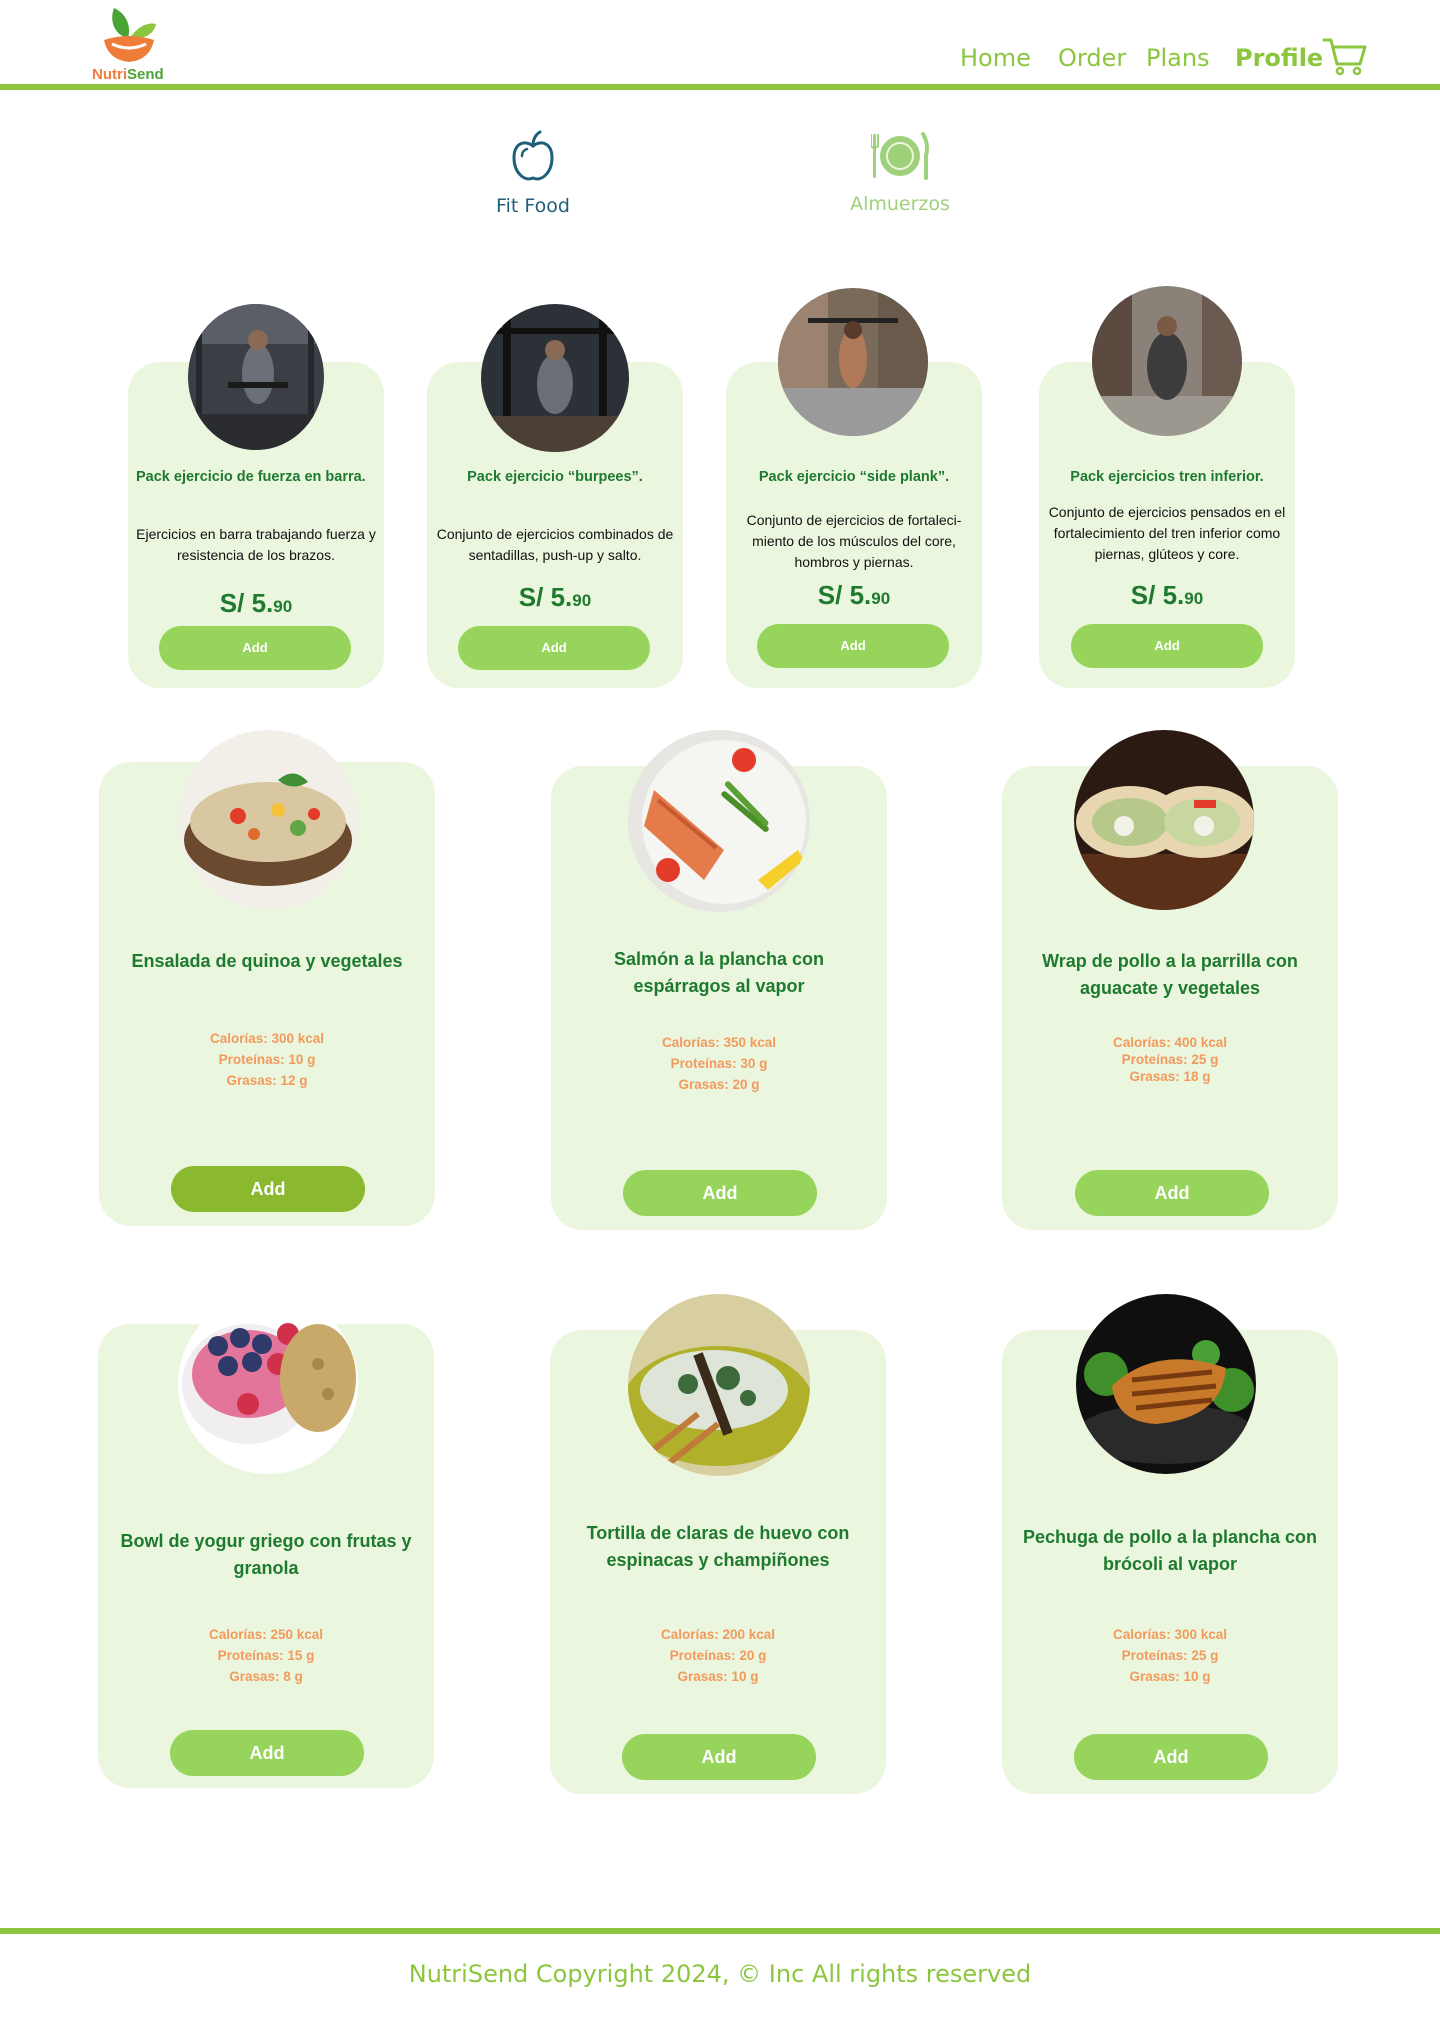 The width and height of the screenshot is (1440, 2018). Describe the element at coordinates (251, 477) in the screenshot. I see `pack-title: Pack ejercicio de fuerza en barra.` at that location.